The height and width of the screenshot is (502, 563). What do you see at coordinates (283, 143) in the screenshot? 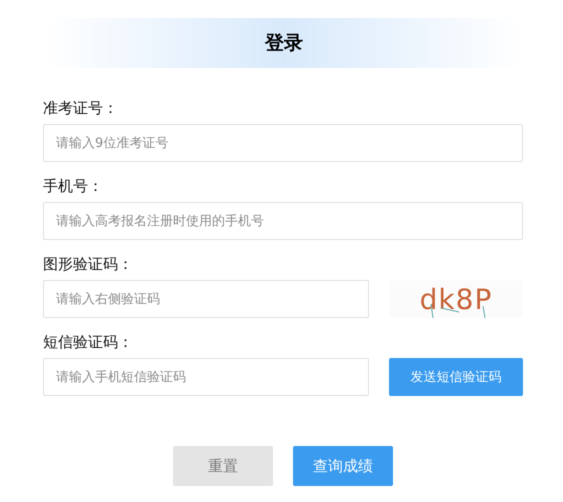
I see `input-field: 请输入9位准考证号` at bounding box center [283, 143].